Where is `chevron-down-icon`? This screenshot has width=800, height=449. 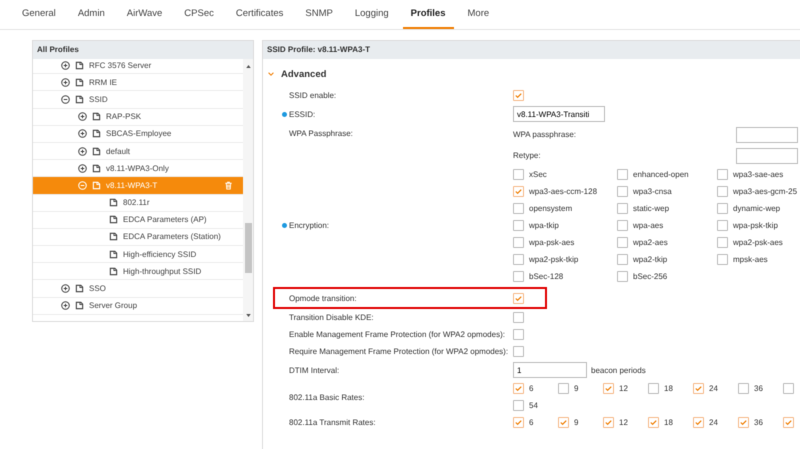
chevron-down-icon is located at coordinates (271, 74).